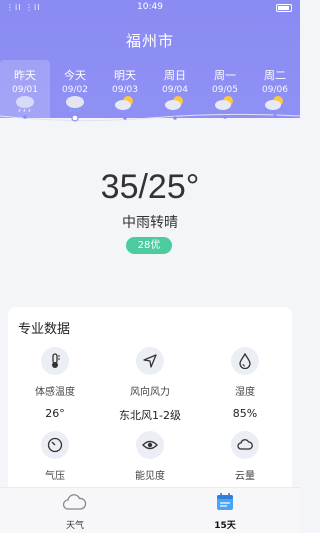  What do you see at coordinates (225, 511) in the screenshot?
I see `tab-15-days: 15天` at bounding box center [225, 511].